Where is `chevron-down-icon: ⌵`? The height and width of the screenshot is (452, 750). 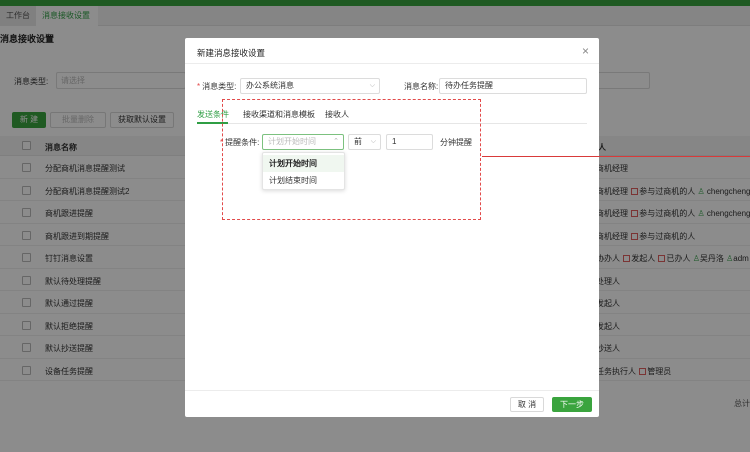
chevron-down-icon: ⌵ is located at coordinates (372, 85).